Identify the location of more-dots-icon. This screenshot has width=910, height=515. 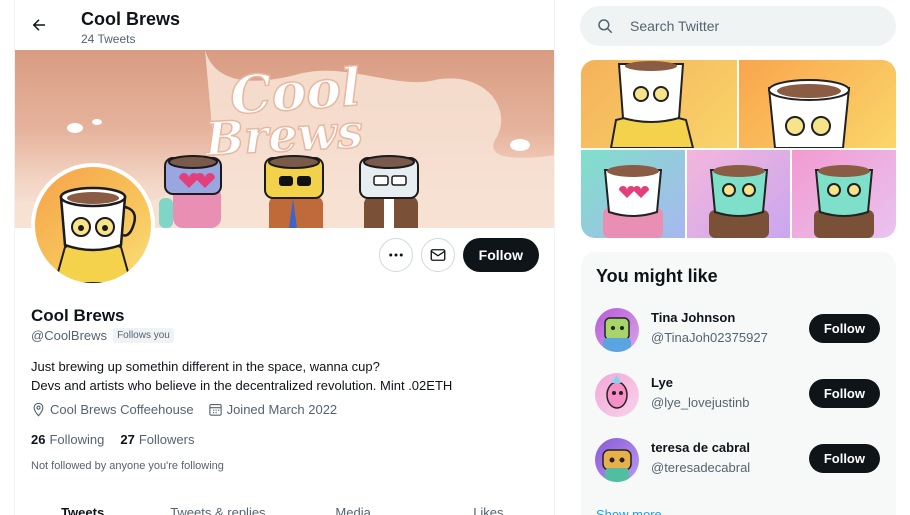
(395, 255).